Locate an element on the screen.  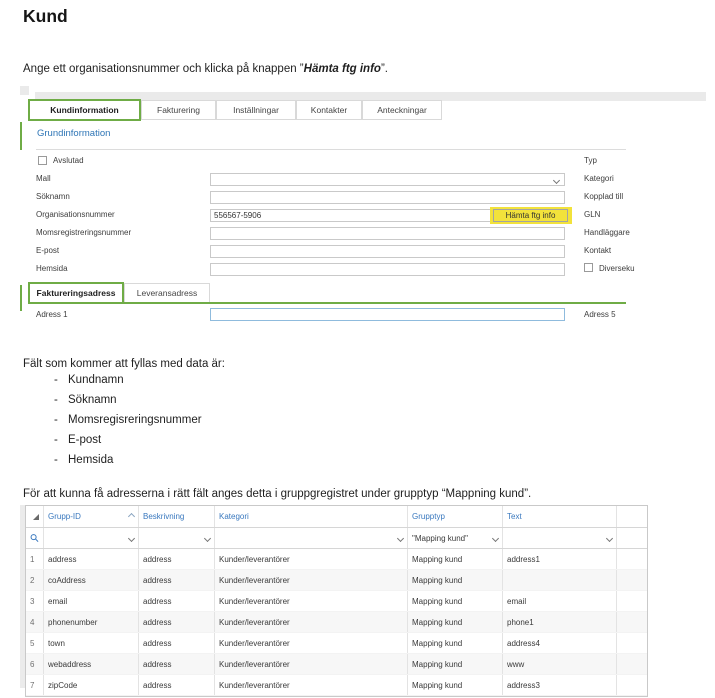
filter-cell is located at coordinates (35, 538).